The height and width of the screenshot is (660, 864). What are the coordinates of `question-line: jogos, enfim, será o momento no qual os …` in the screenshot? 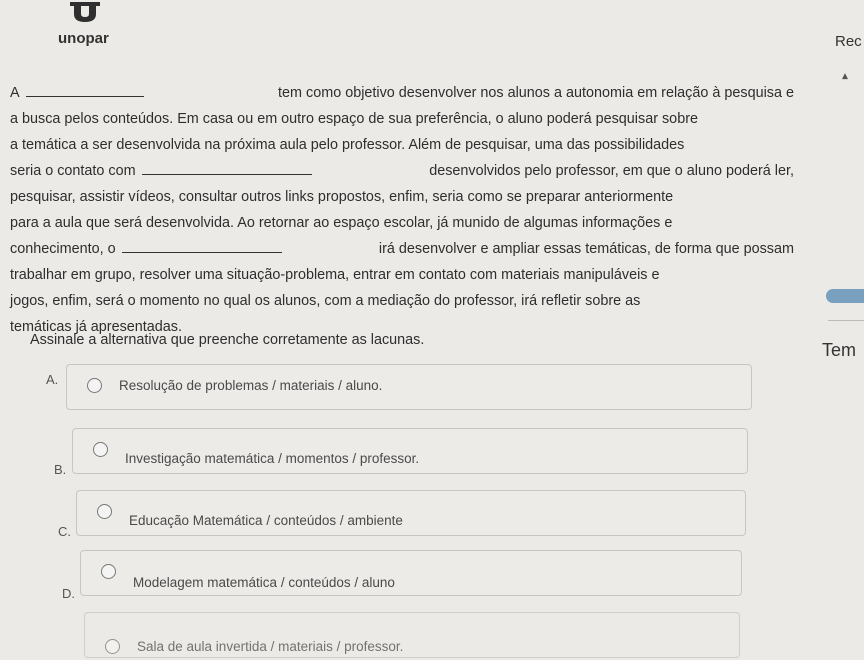 It's located at (325, 301).